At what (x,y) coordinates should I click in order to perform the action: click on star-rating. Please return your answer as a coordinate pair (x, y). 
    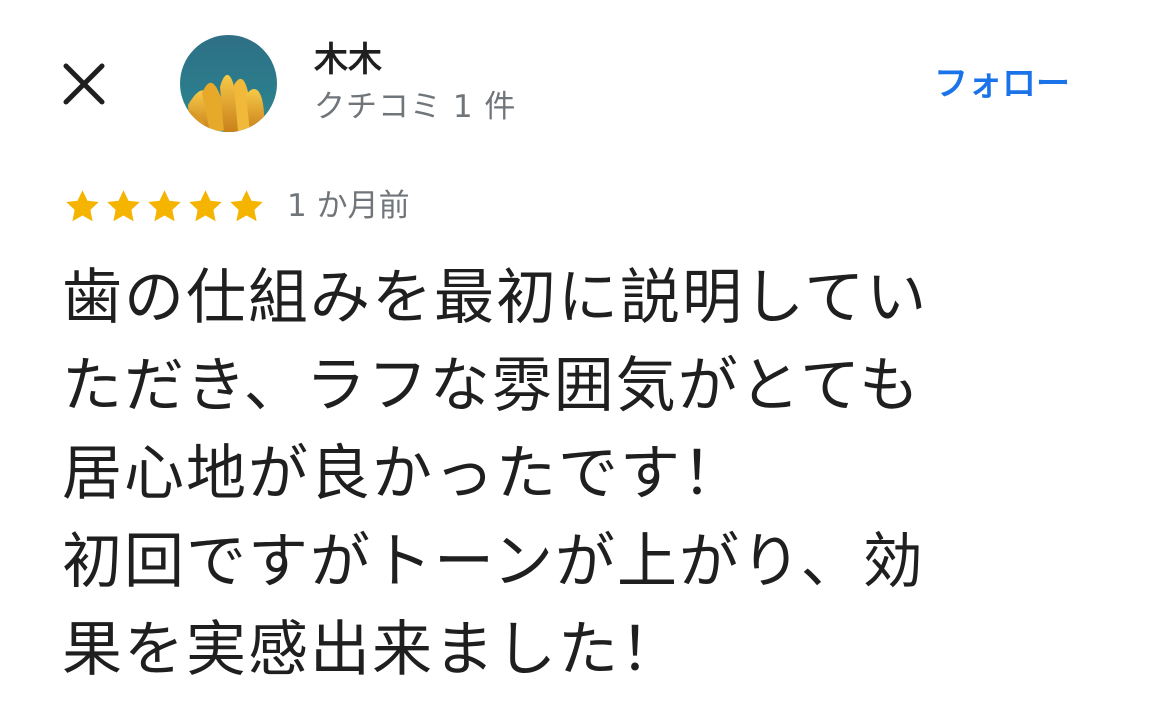
    Looking at the image, I should click on (164, 206).